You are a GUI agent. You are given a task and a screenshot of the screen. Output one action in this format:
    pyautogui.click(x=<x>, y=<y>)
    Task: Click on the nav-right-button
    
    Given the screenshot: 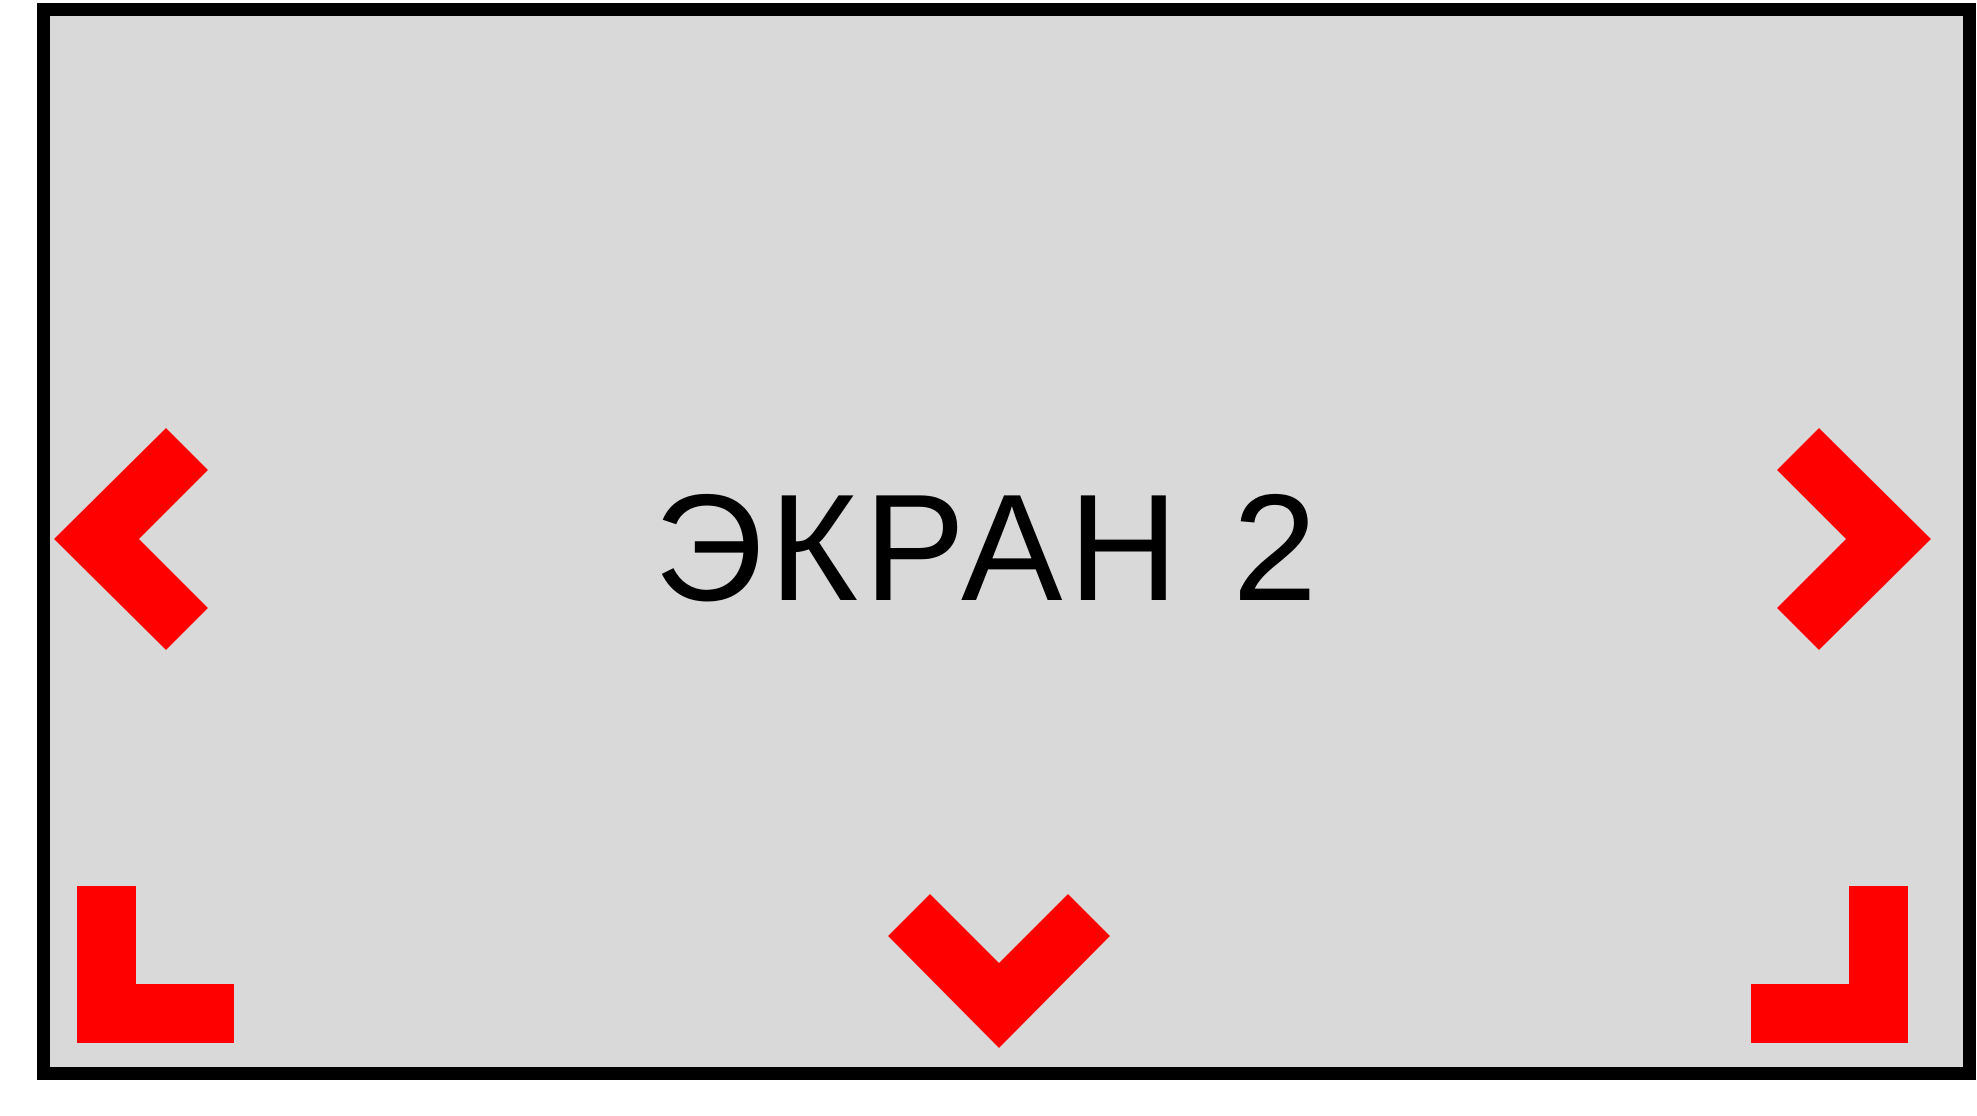 What is the action you would take?
    pyautogui.click(x=1854, y=539)
    